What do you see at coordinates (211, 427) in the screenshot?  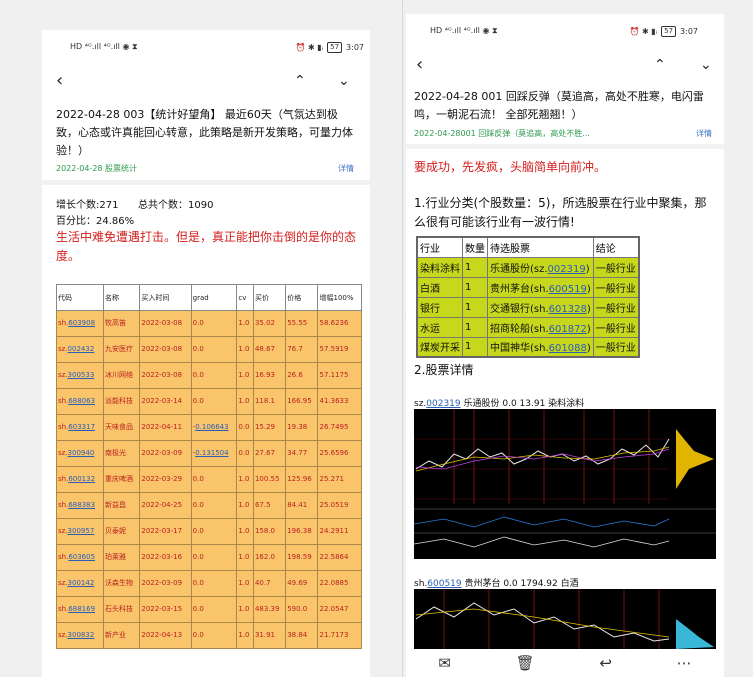 I see `grad-link: 0.106643` at bounding box center [211, 427].